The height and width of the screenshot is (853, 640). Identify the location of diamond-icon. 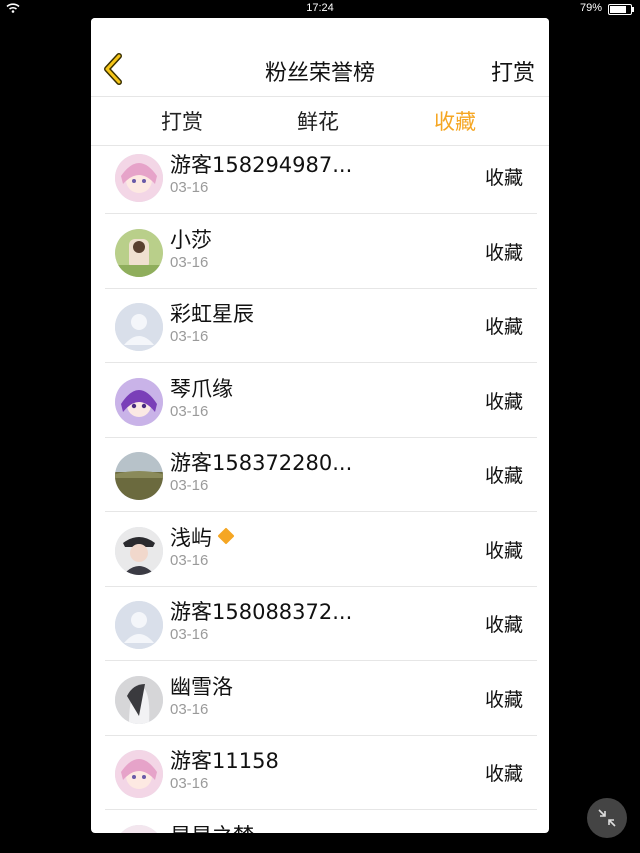
(226, 535).